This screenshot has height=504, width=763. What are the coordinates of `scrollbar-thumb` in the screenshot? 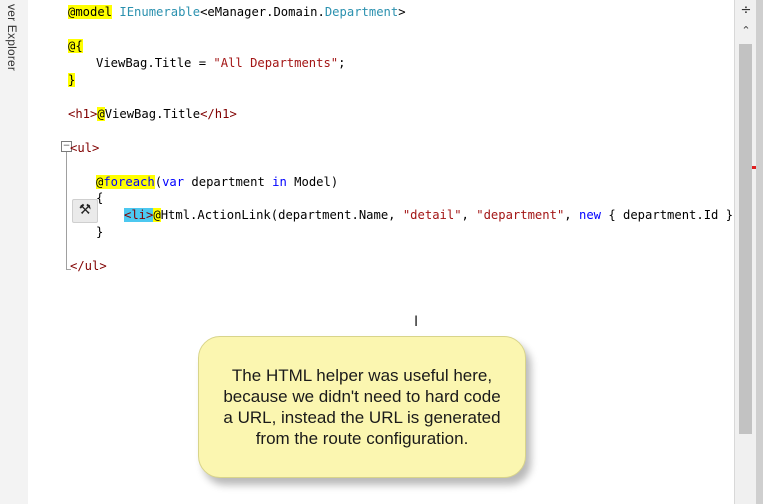 It's located at (745, 239).